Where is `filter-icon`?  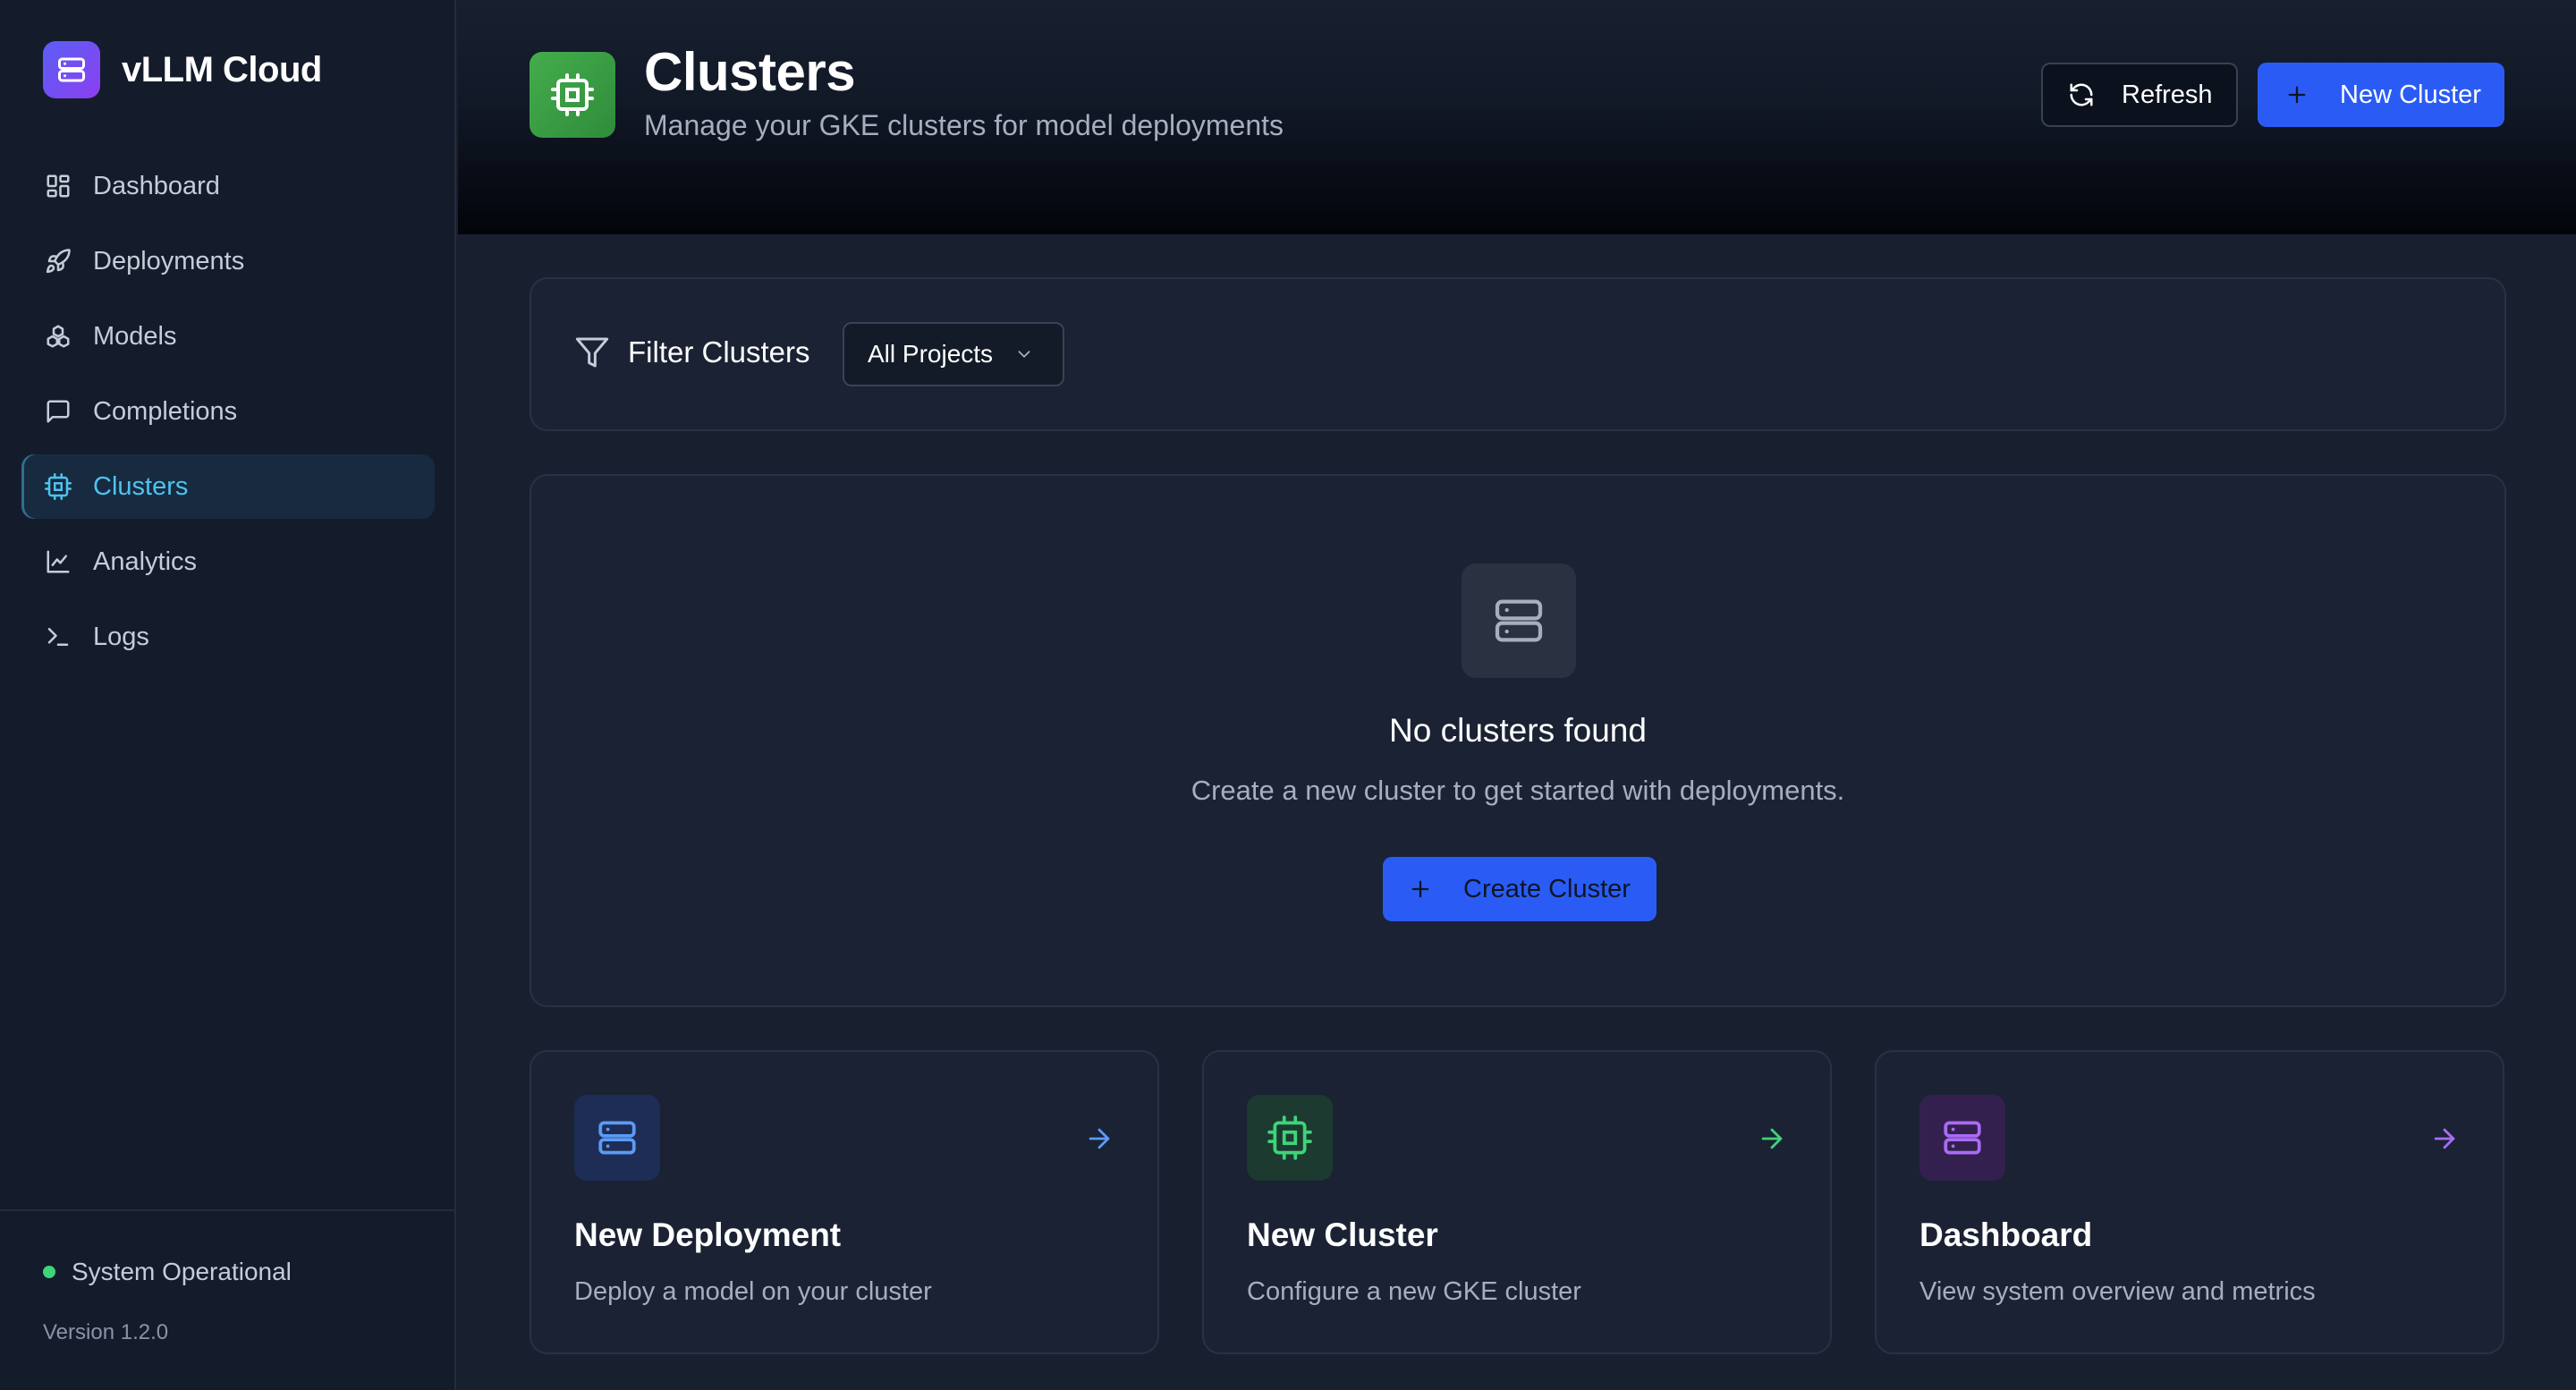 filter-icon is located at coordinates (592, 352).